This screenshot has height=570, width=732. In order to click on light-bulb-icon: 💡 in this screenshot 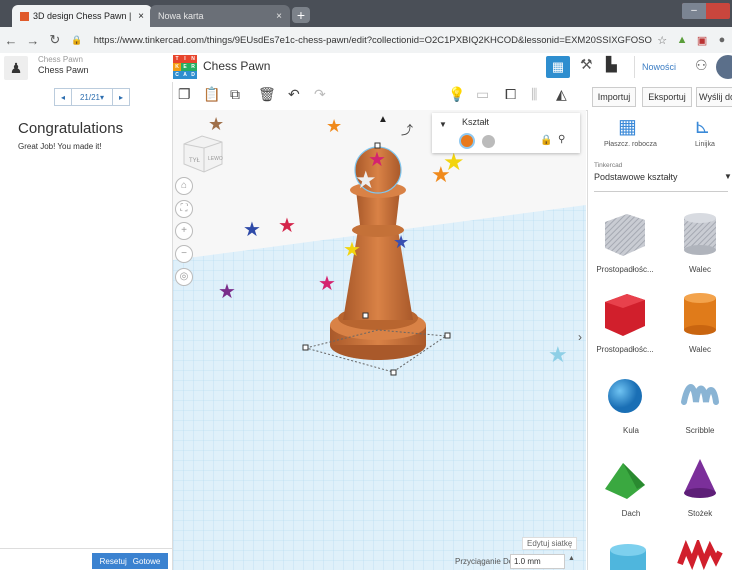, I will do `click(456, 94)`.